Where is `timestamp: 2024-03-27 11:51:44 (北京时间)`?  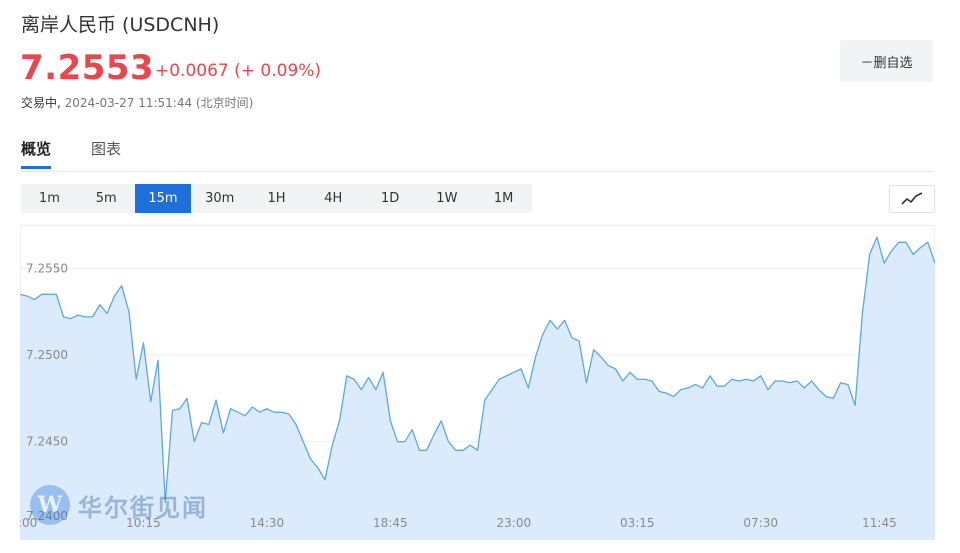 timestamp: 2024-03-27 11:51:44 (北京时间) is located at coordinates (159, 103).